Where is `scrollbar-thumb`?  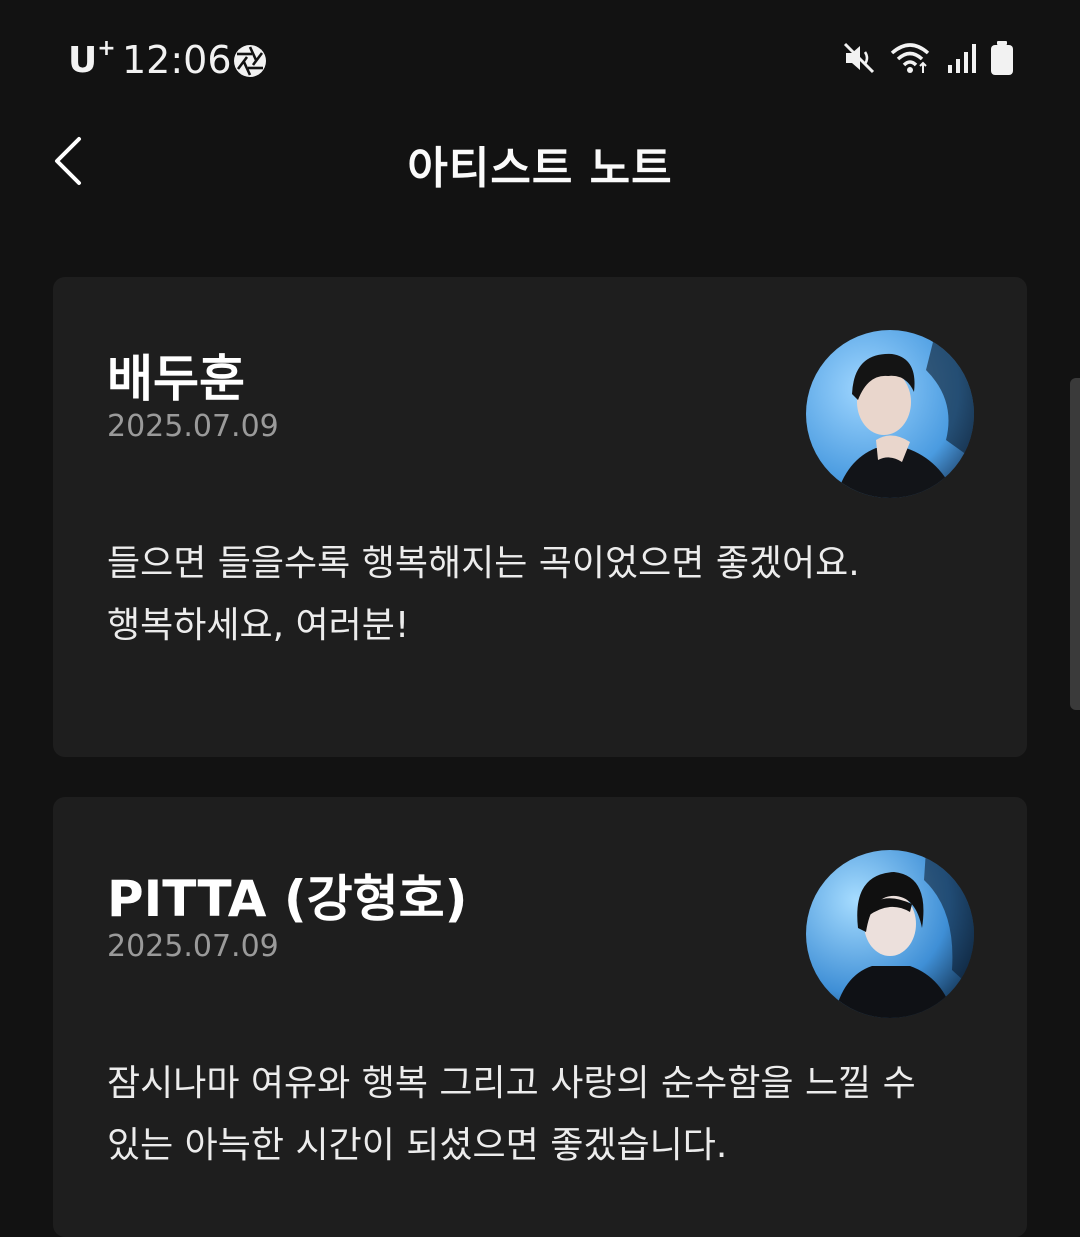
scrollbar-thumb is located at coordinates (1075, 544).